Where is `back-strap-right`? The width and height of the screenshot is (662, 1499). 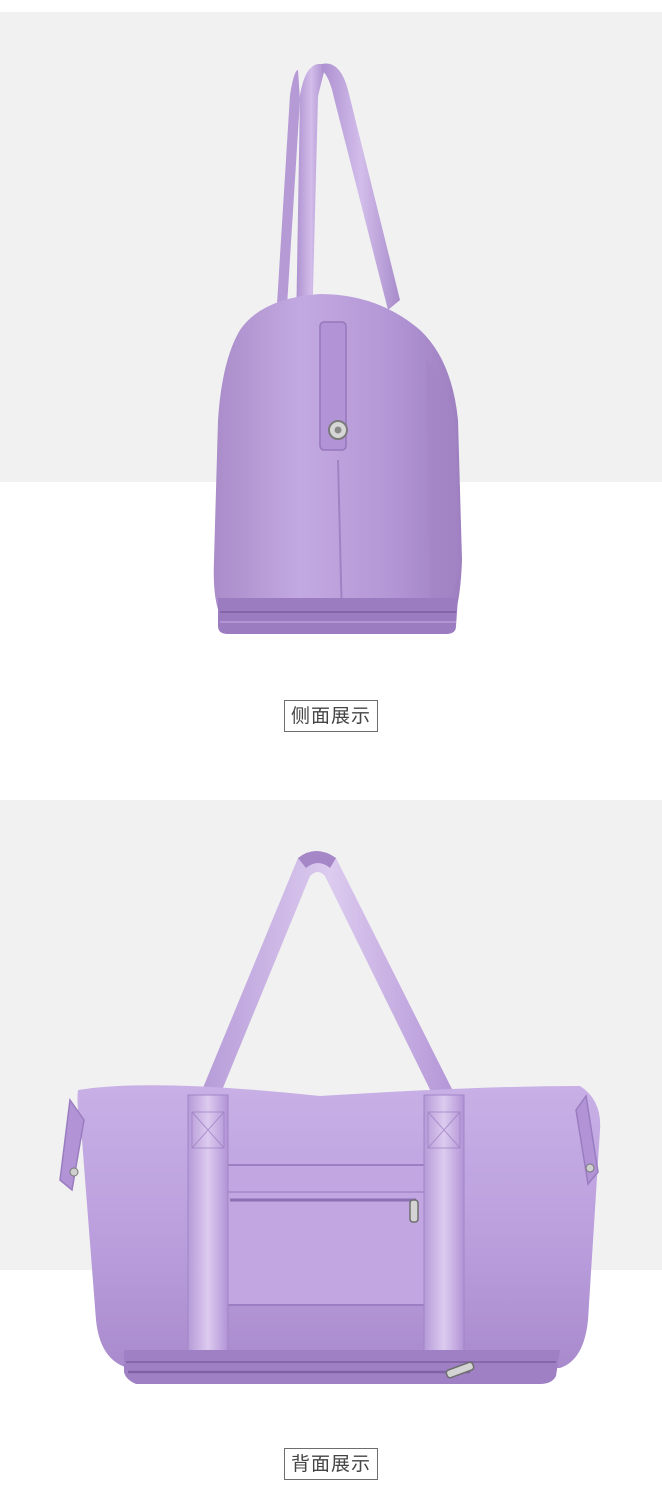 back-strap-right is located at coordinates (444, 1225).